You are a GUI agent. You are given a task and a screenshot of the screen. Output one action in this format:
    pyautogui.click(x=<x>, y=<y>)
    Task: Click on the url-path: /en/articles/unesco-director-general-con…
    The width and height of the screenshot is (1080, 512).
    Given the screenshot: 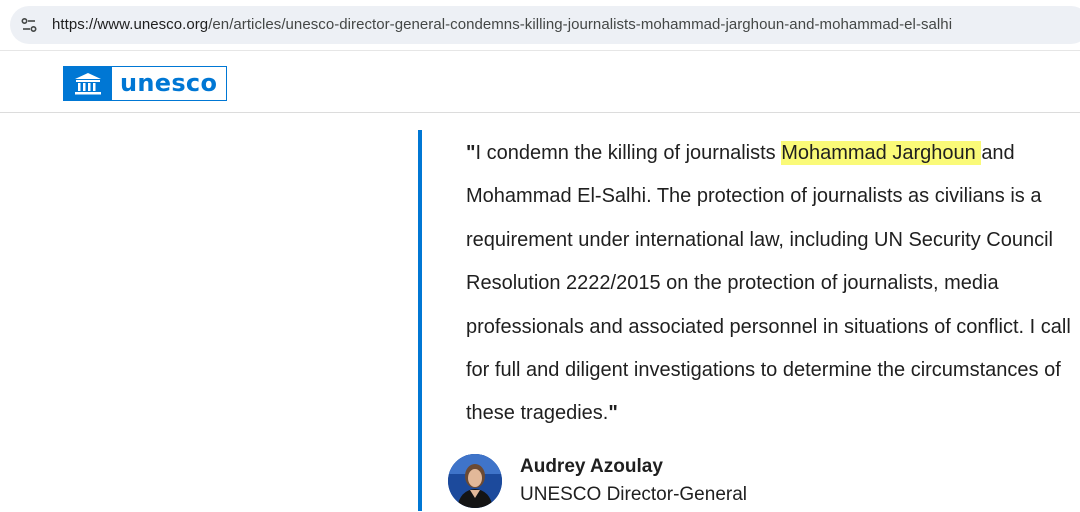 What is the action you would take?
    pyautogui.click(x=580, y=24)
    